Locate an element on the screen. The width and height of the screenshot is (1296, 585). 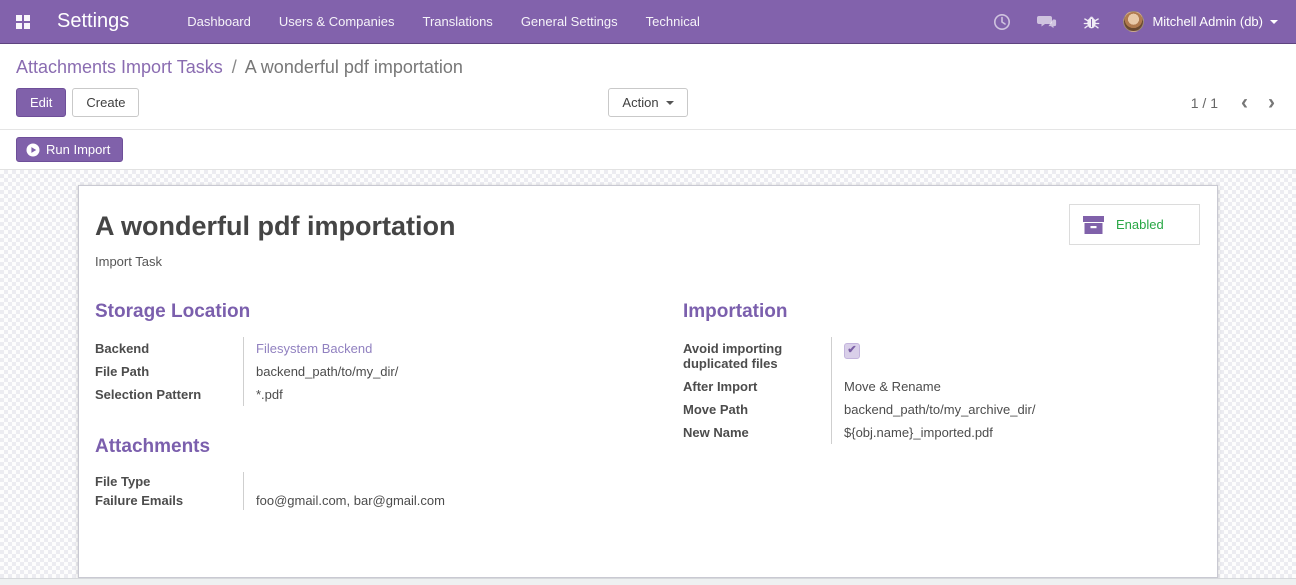
avatar is located at coordinates (1134, 21).